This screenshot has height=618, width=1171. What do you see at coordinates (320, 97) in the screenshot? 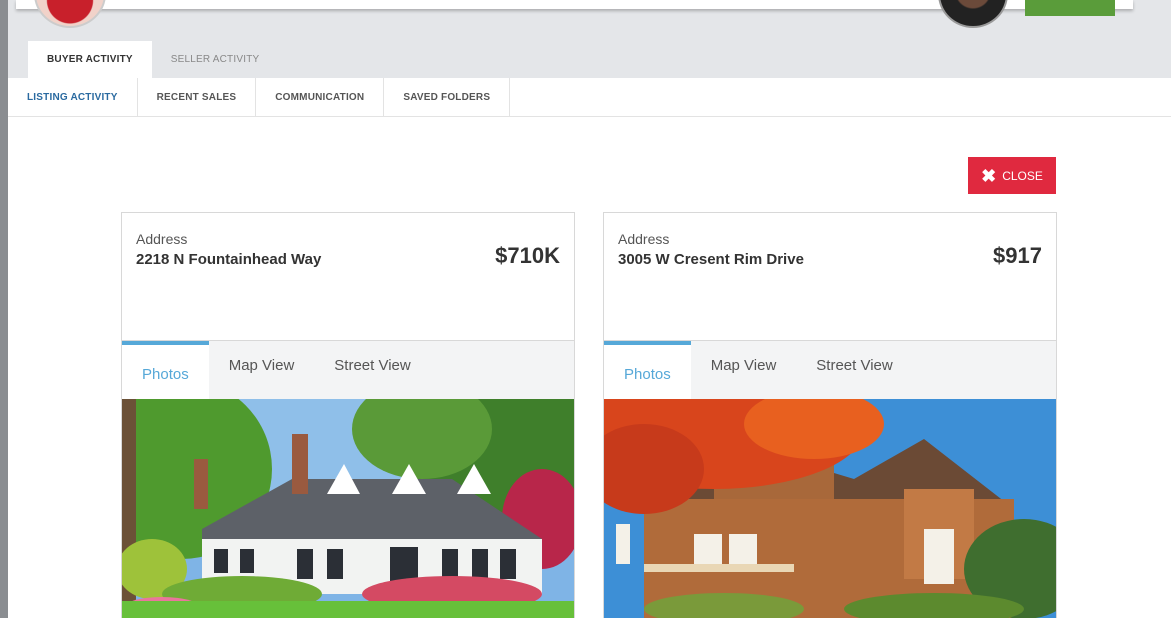
I see `tab-communication: COMMUNICATION` at bounding box center [320, 97].